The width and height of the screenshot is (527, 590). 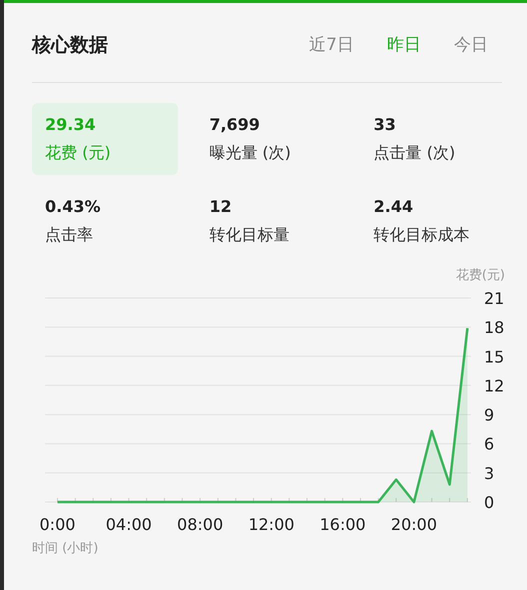 I want to click on y-tick-label: 9, so click(x=489, y=414).